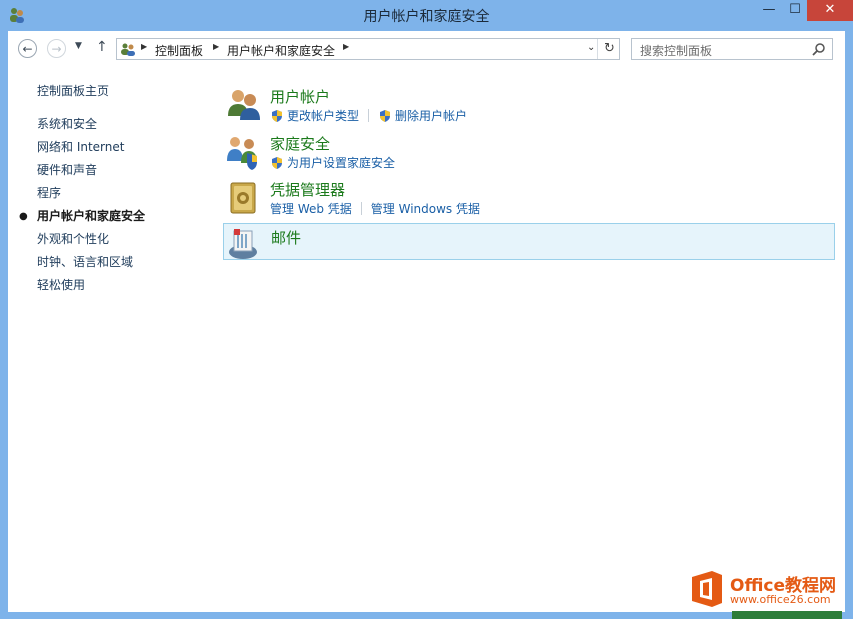 The image size is (853, 619). Describe the element at coordinates (707, 589) in the screenshot. I see `office-logo-icon` at that location.